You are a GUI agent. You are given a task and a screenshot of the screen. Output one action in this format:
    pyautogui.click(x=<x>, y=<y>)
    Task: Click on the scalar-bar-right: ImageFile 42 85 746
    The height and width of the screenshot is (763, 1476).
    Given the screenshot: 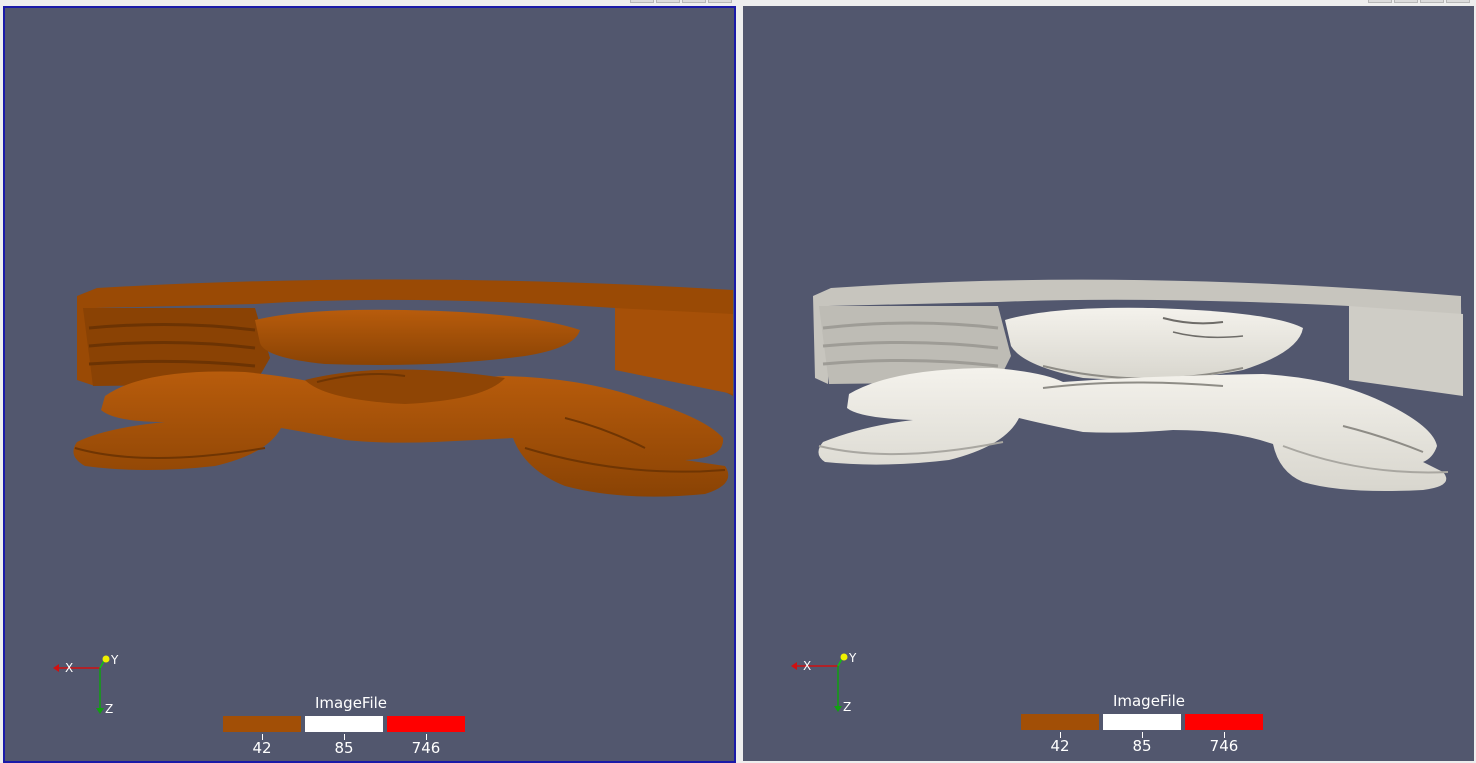 What is the action you would take?
    pyautogui.click(x=1149, y=726)
    